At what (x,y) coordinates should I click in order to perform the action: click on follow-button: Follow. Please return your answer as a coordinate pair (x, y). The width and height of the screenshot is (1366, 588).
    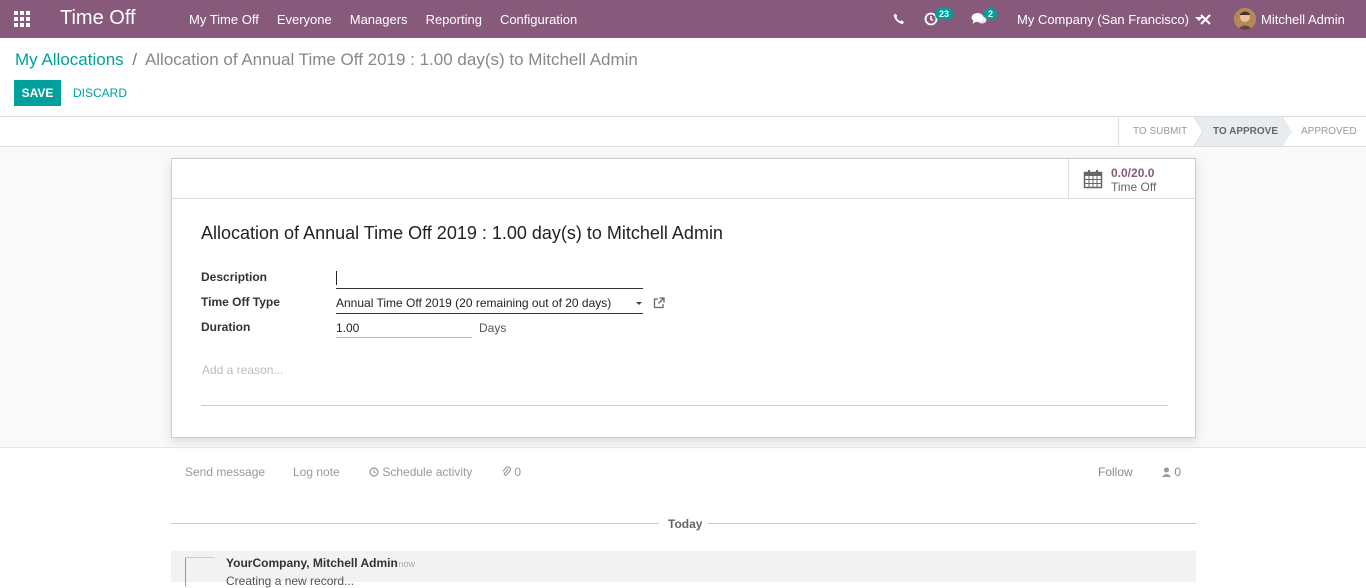
    Looking at the image, I should click on (1115, 472).